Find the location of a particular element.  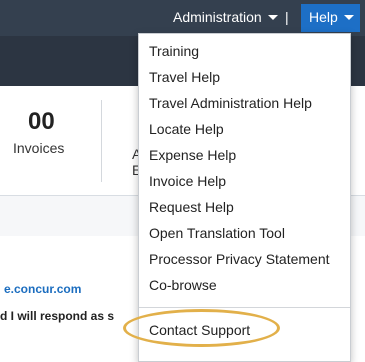

respond-message: d I will respond as s is located at coordinates (57, 316).